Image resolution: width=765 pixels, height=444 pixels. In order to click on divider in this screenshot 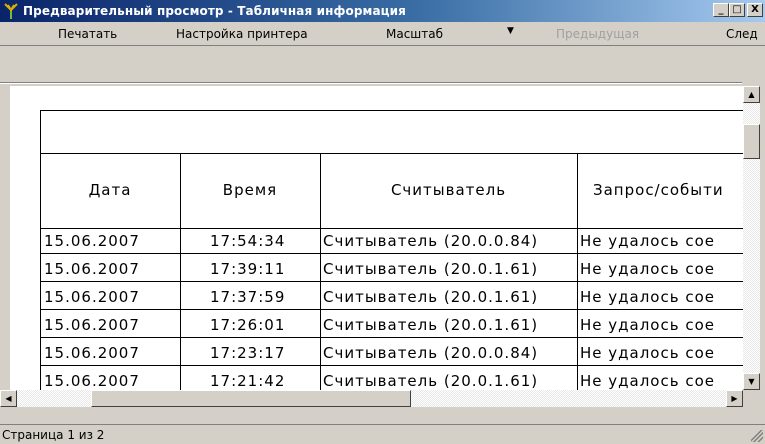, I will do `click(371, 83)`.